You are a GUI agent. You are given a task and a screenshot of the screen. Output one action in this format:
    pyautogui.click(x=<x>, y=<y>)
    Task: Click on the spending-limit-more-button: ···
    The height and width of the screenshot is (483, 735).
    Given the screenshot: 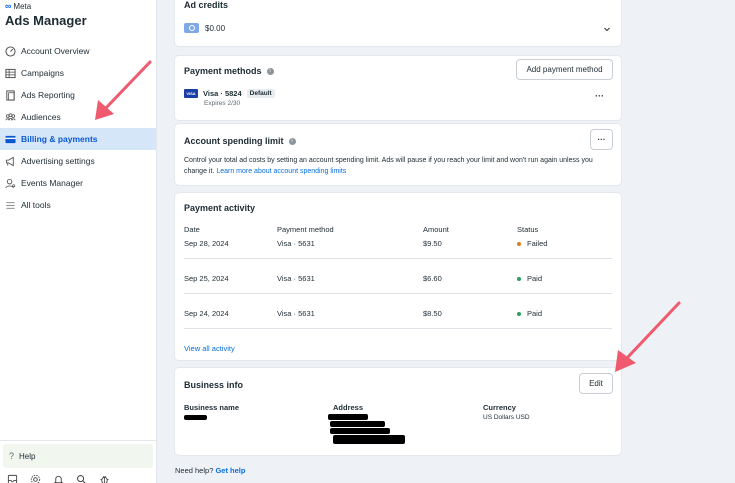 What is the action you would take?
    pyautogui.click(x=601, y=139)
    